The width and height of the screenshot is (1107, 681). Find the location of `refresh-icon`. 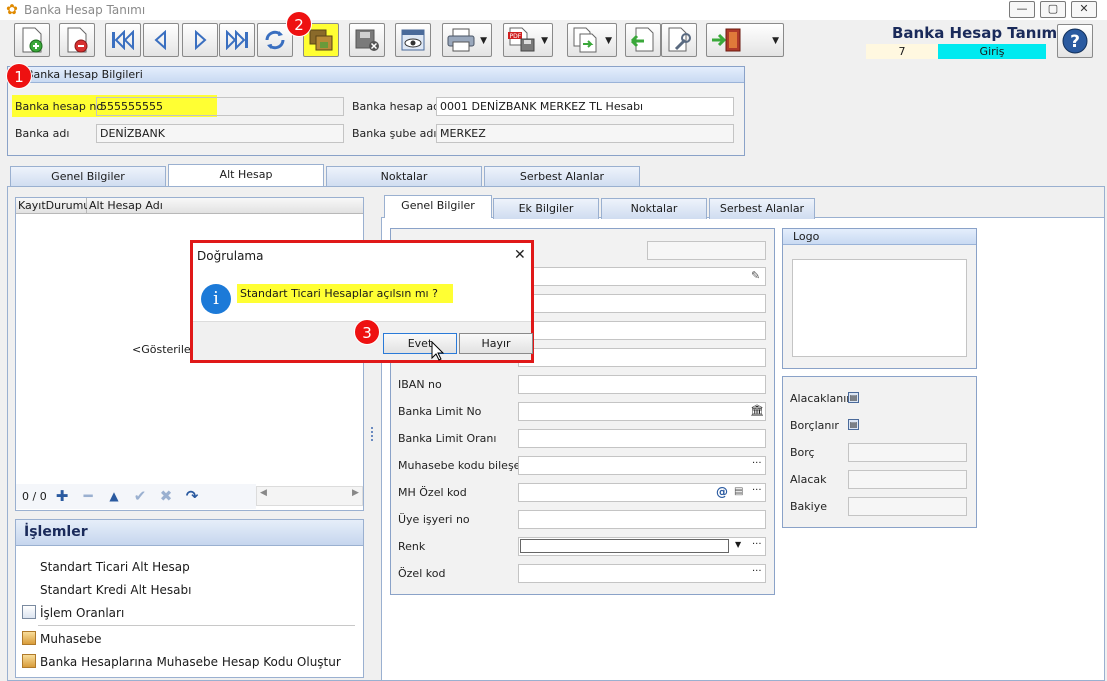

refresh-icon is located at coordinates (275, 40).